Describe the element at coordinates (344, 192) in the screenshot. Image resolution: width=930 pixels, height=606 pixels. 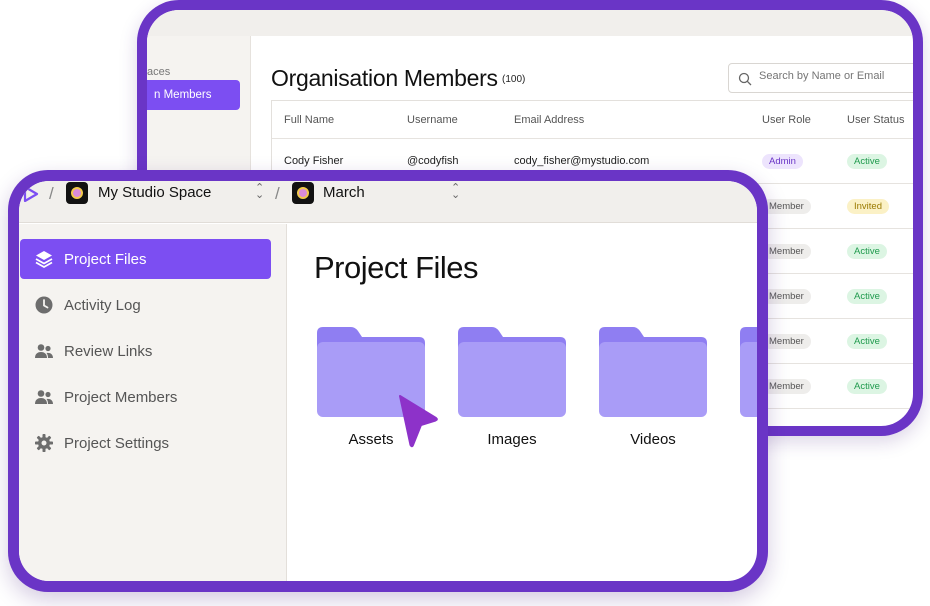
I see `breadcrumb-project: March` at that location.